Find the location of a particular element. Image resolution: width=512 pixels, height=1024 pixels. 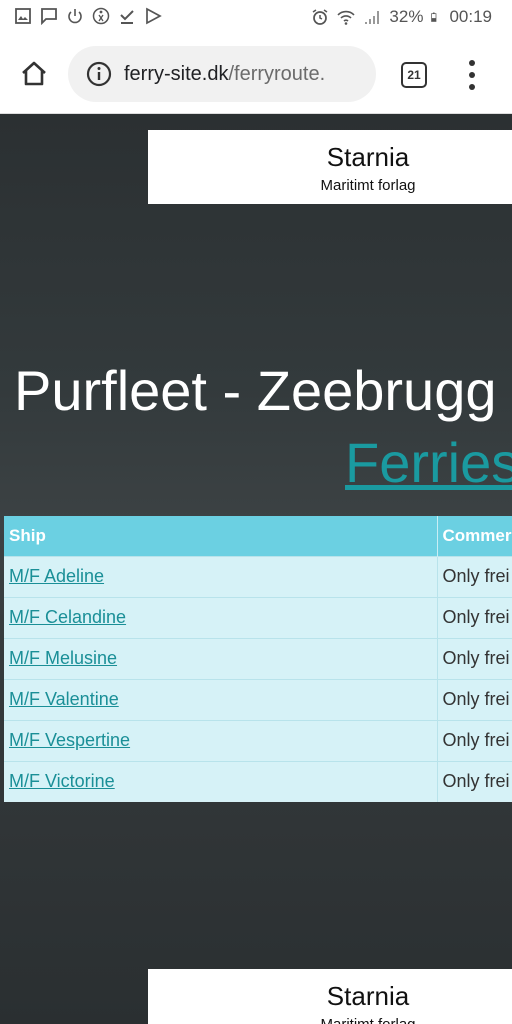

signal-icon is located at coordinates (372, 17).